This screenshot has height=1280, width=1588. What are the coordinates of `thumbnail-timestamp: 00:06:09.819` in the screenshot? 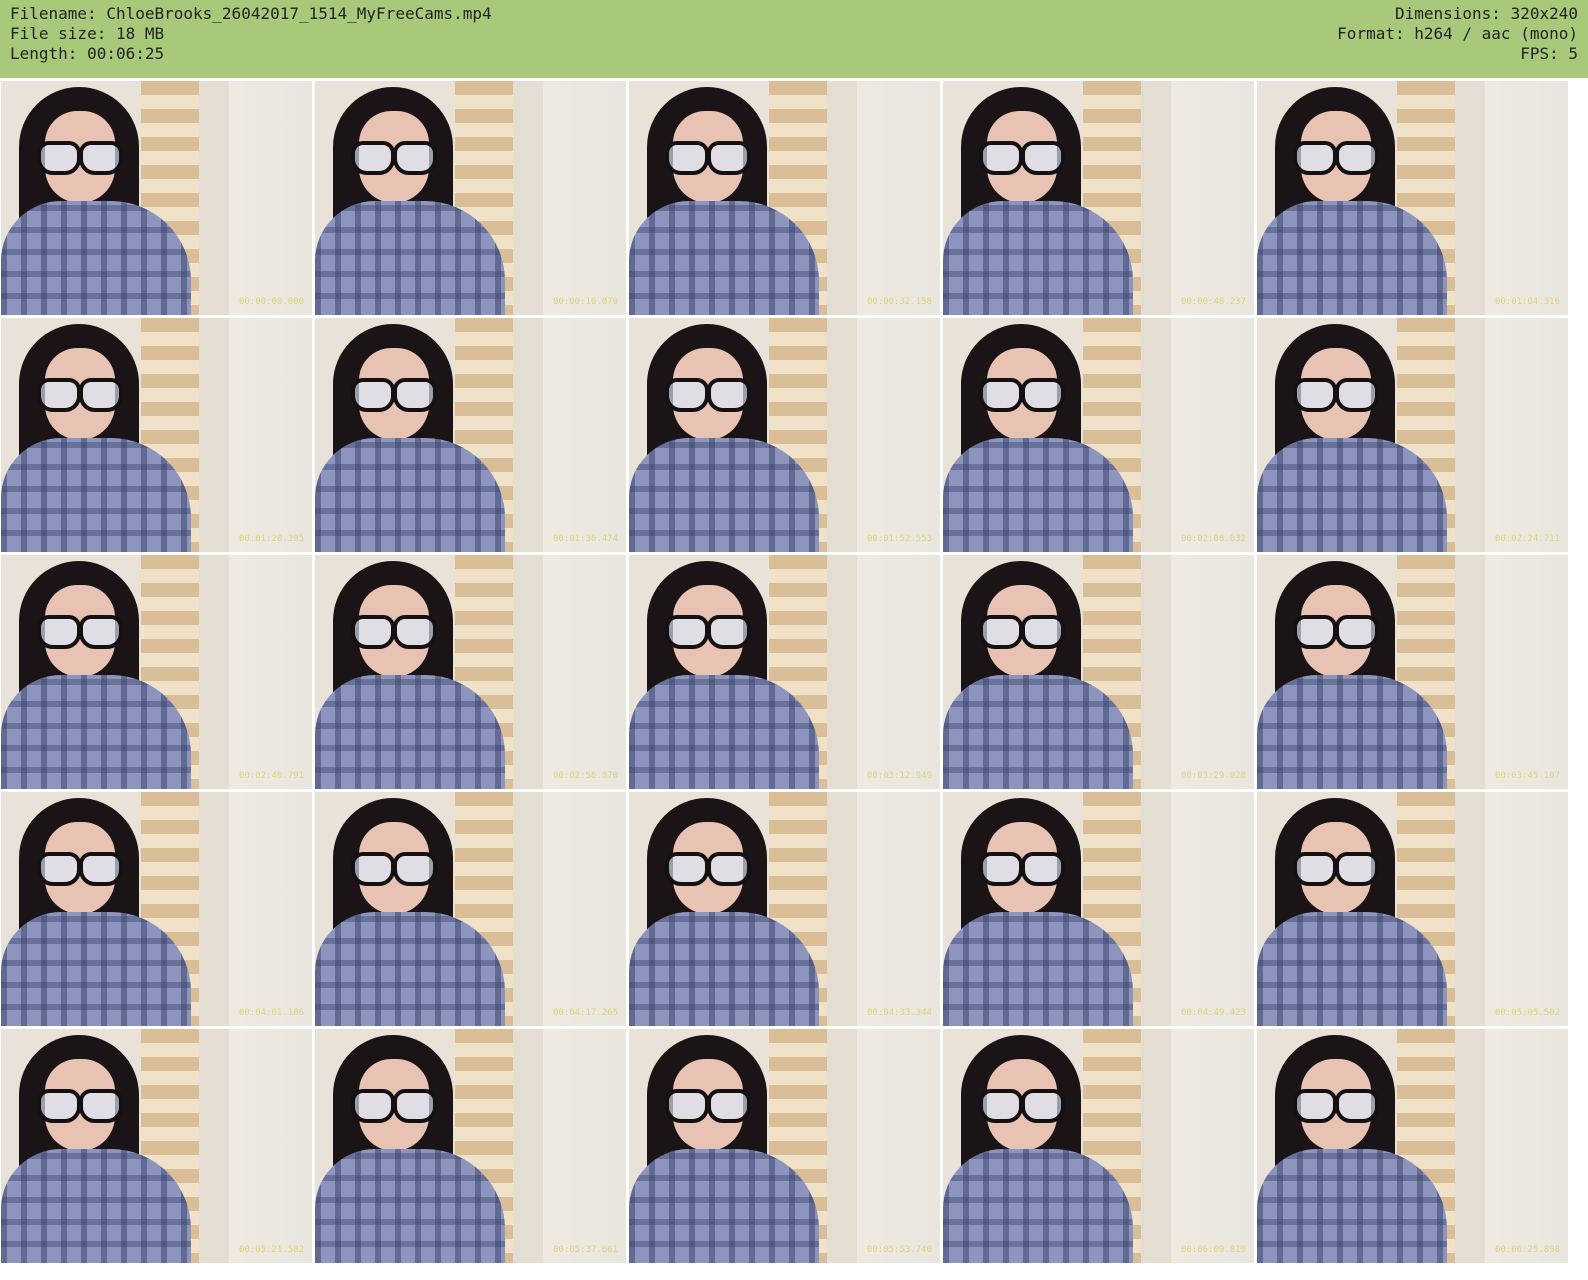 It's located at (1213, 1250).